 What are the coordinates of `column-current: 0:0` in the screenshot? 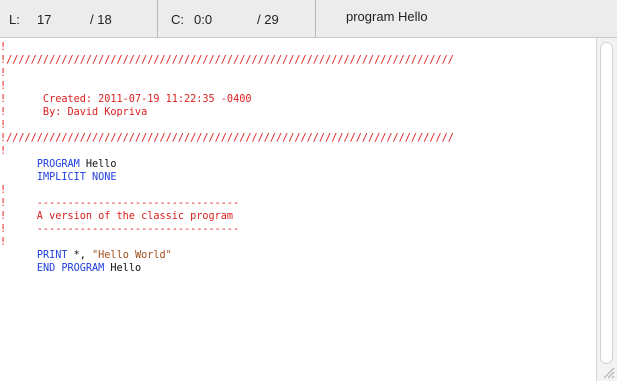 It's located at (203, 19).